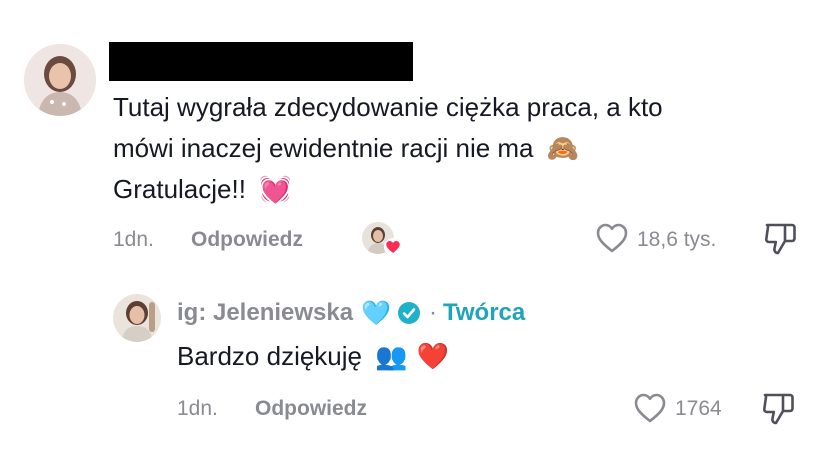 The image size is (828, 458). I want to click on reply-like-button, so click(650, 408).